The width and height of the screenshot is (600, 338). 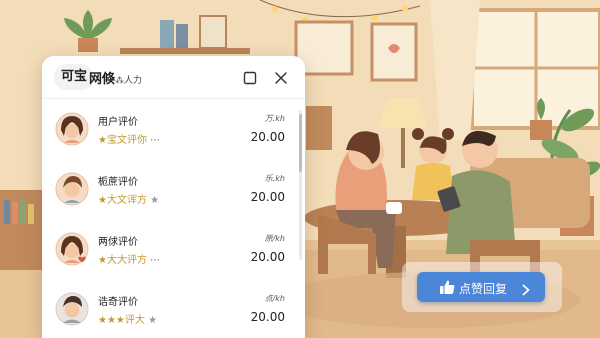 I want to click on list-item: 栀蔗评价 ★大文诨方 ★ 乐.kh 20.00, so click(x=169, y=188).